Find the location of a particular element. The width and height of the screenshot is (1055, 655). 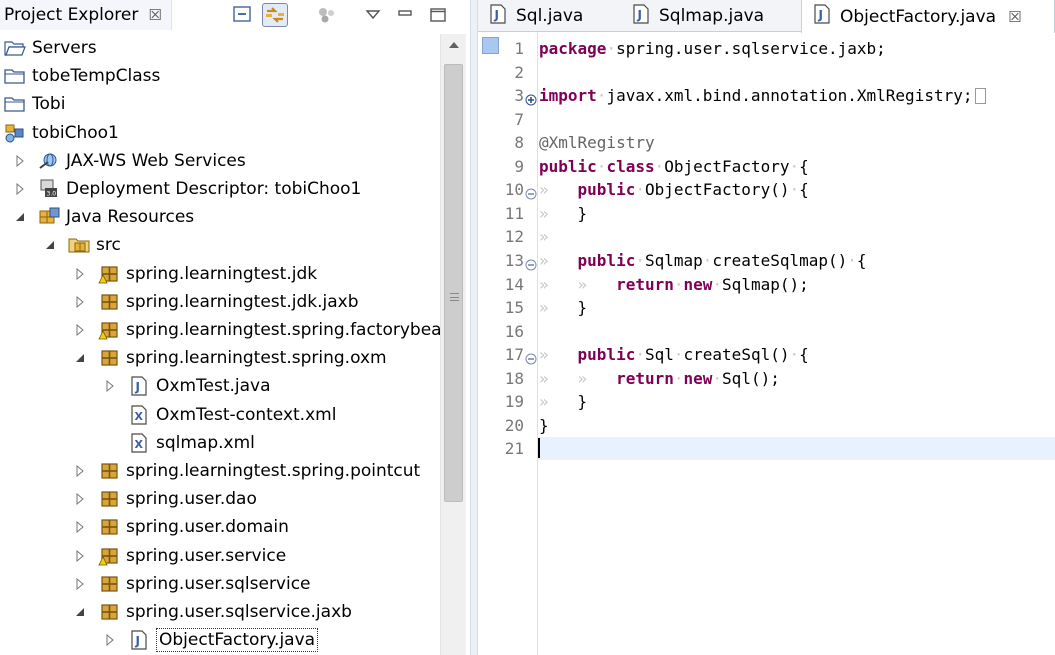

project-explorer-tab: Project Explorer ☒ is located at coordinates (86, 15).